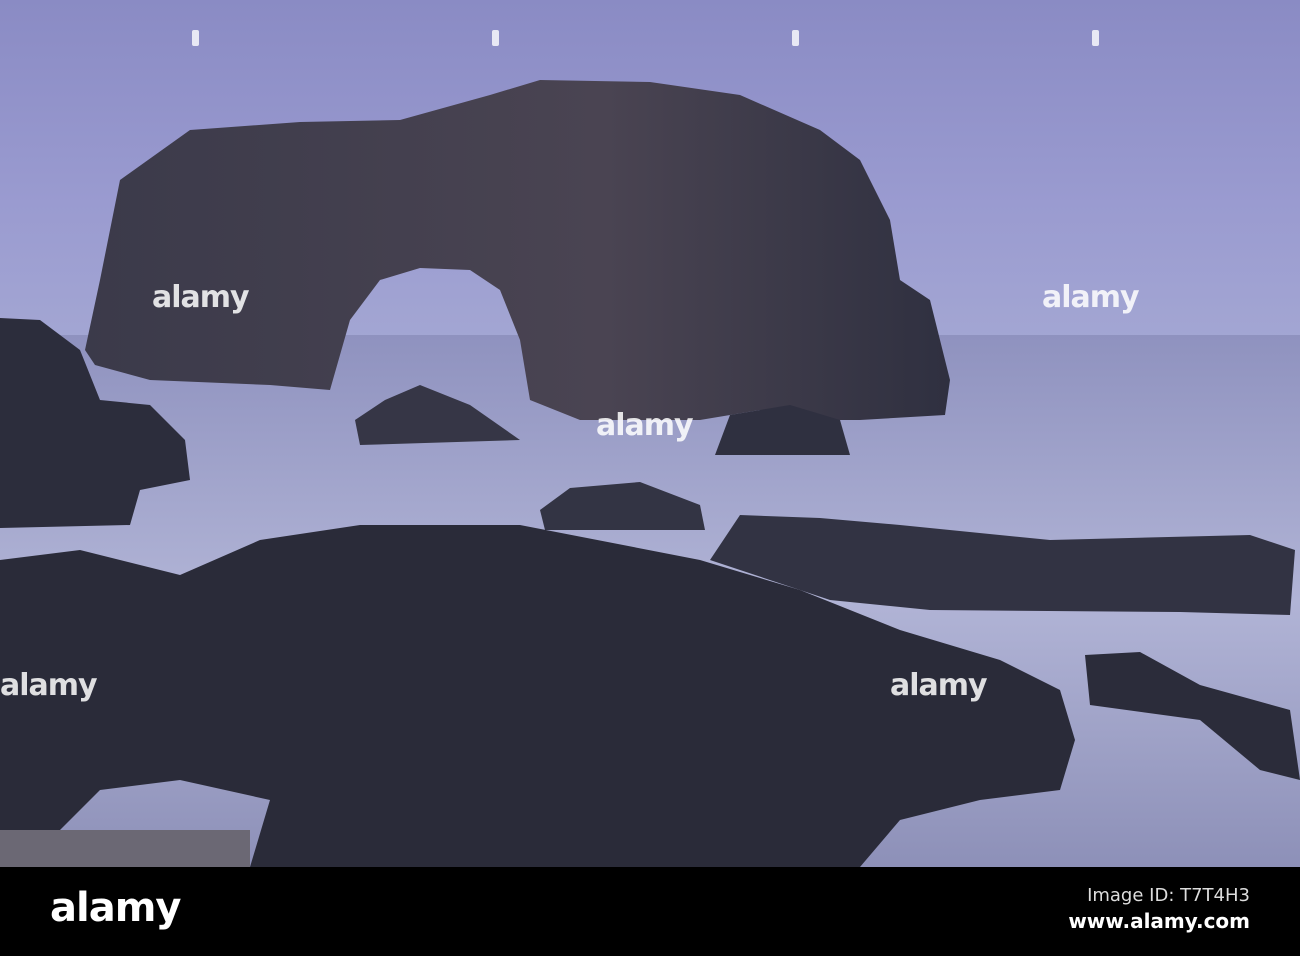 The height and width of the screenshot is (956, 1300). Describe the element at coordinates (125, 848) in the screenshot. I see `beach` at that location.